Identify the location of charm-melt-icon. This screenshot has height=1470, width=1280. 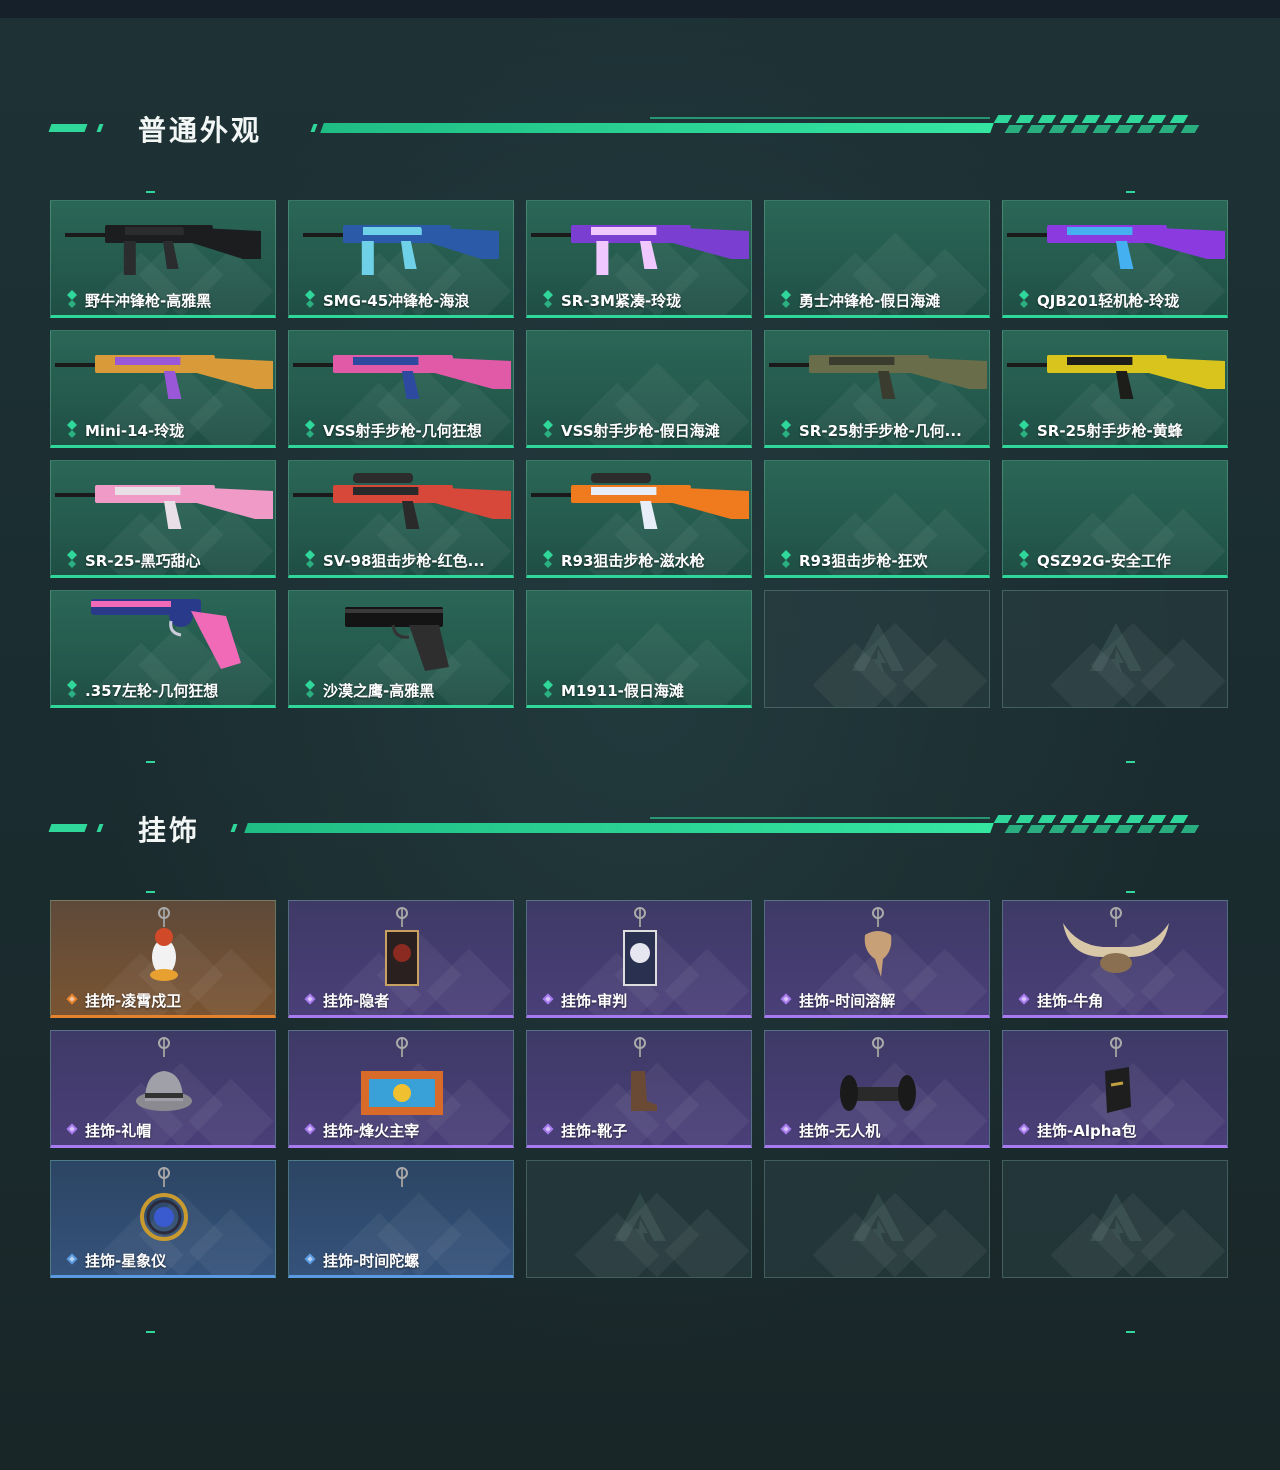
(878, 942).